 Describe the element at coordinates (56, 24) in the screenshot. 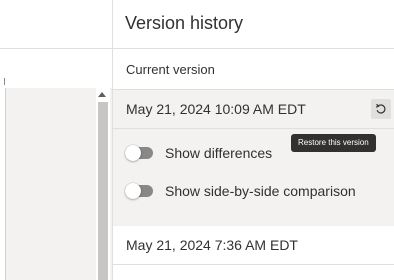

I see `document-toolbar` at that location.